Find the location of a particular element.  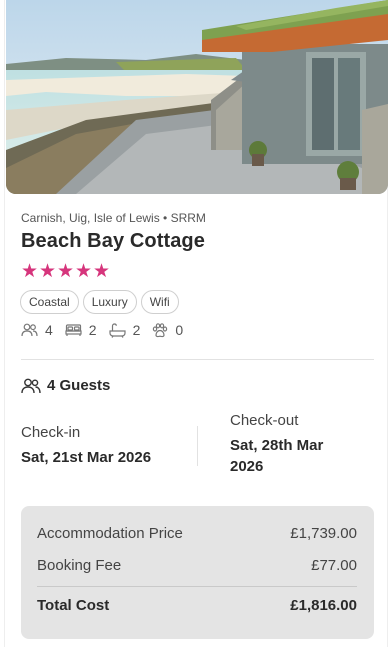

listing-tags: Coastal Luxury Wifi is located at coordinates (99, 302).